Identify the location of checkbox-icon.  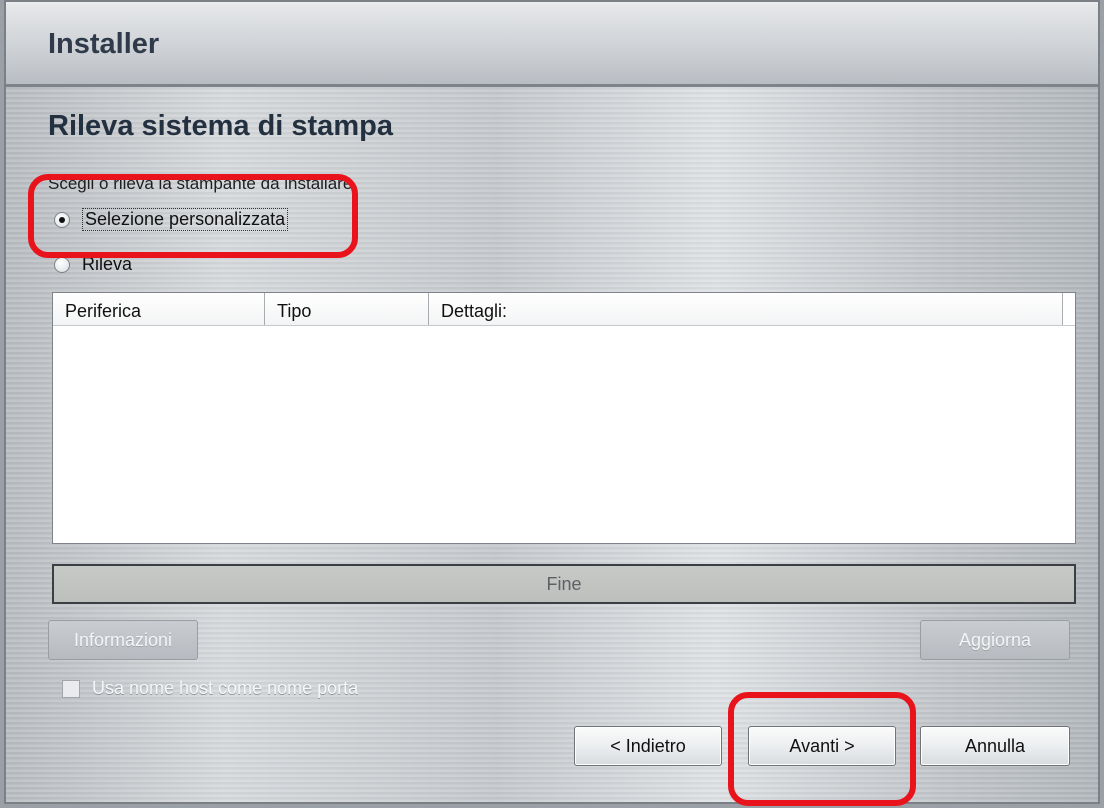
(71, 688).